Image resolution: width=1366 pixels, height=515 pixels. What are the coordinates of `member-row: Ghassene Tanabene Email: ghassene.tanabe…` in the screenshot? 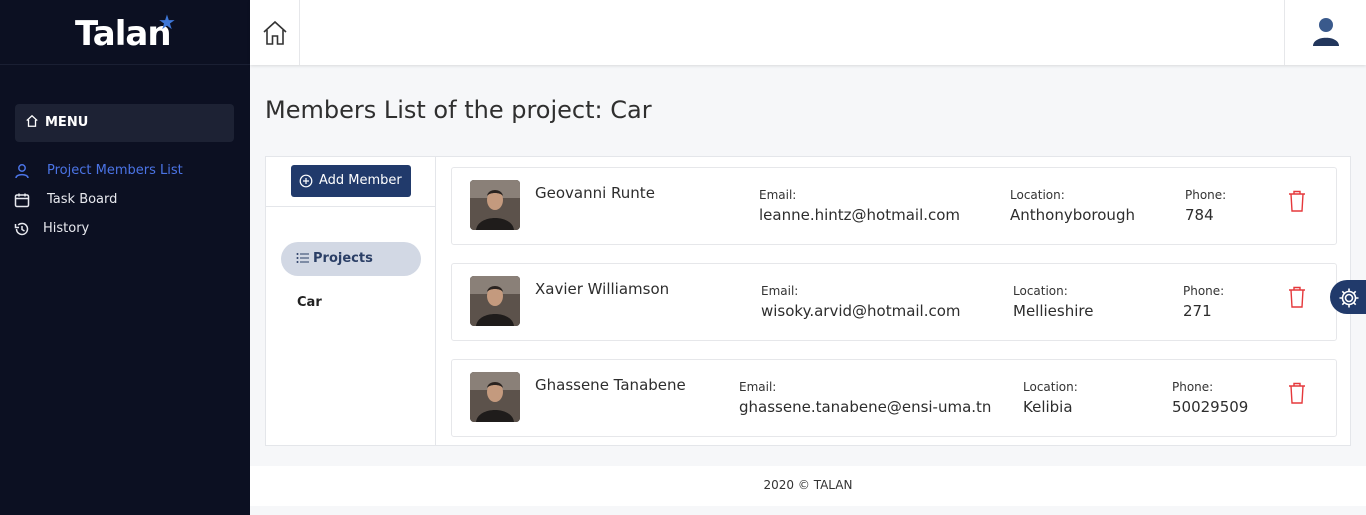 It's located at (894, 398).